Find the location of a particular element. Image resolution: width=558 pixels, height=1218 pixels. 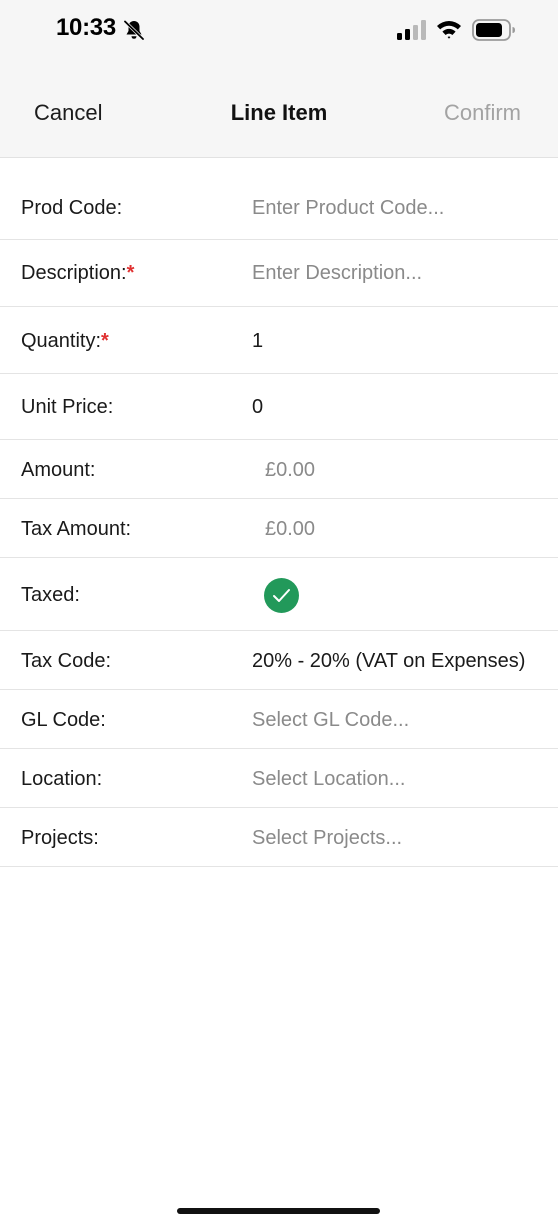

tax-code-row: Tax Code: 20% - 20% (VAT on Expenses) is located at coordinates (279, 660).